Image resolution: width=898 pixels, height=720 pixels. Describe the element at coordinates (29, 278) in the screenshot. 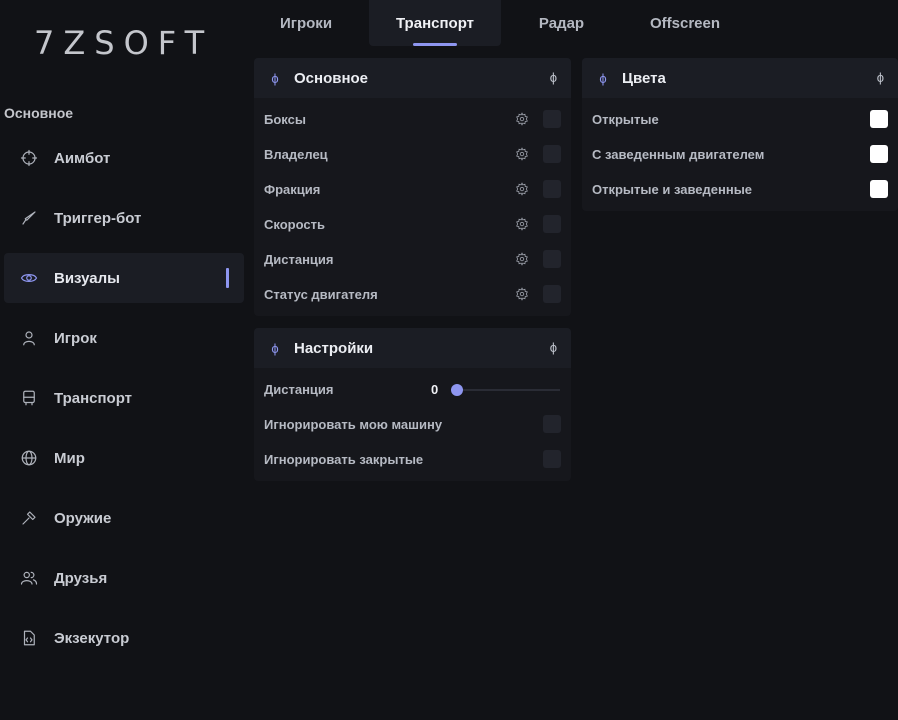

I see `eye-icon` at that location.